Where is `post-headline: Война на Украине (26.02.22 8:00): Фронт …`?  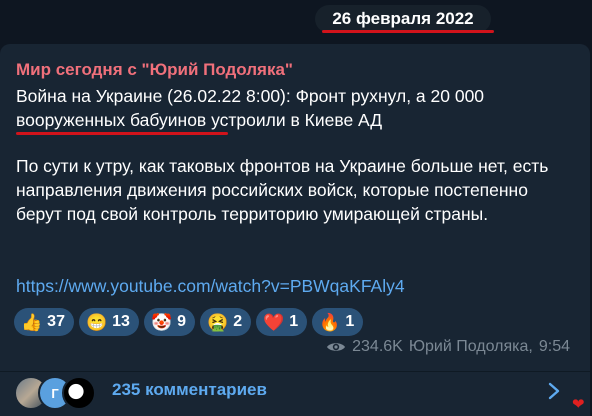 post-headline: Война на Украине (26.02.22 8:00): Фронт … is located at coordinates (250, 108).